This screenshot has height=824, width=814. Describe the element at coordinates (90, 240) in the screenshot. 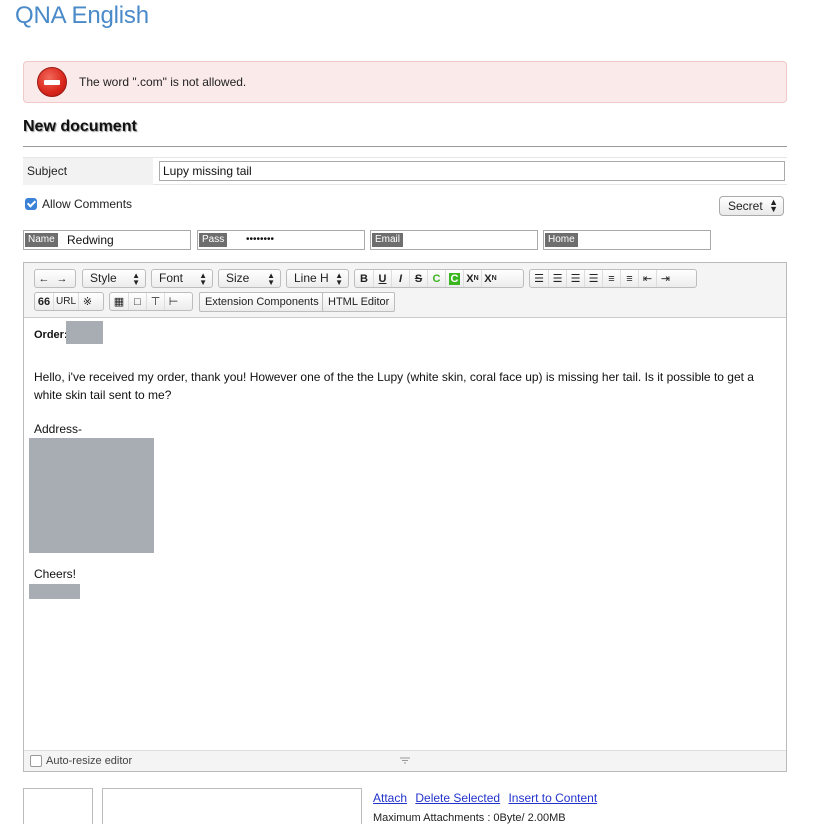

I see `name-value: Redwing` at that location.